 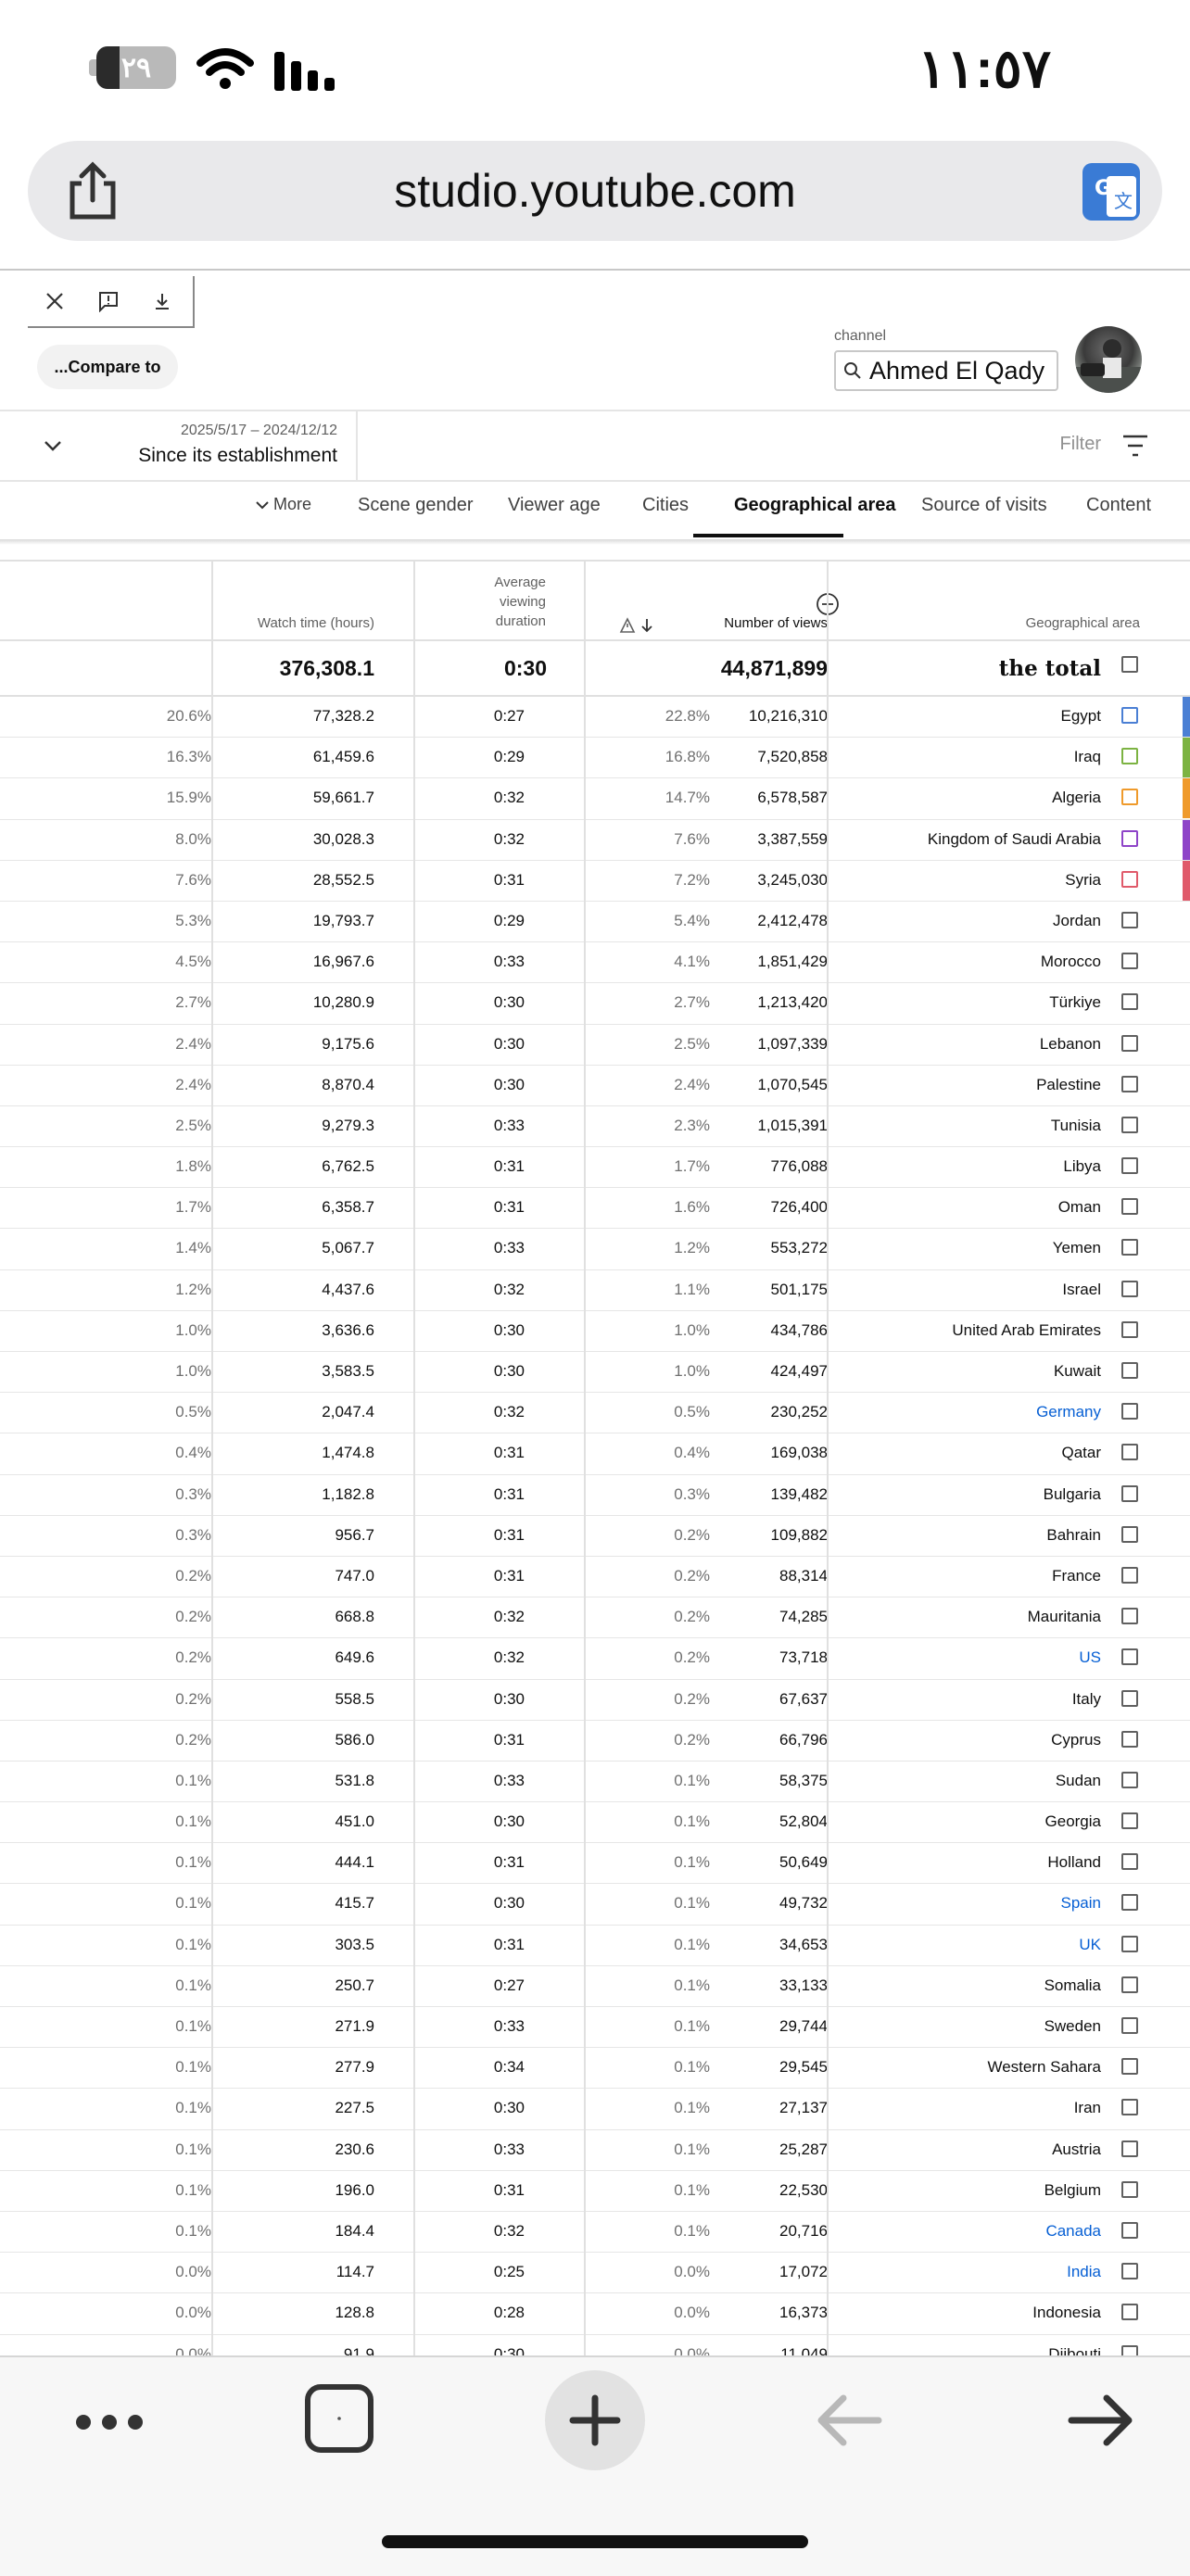 I want to click on table-row: 0.3% 1,182.8 0:31 0.3% 139,482 Bulgaria, so click(x=595, y=1495).